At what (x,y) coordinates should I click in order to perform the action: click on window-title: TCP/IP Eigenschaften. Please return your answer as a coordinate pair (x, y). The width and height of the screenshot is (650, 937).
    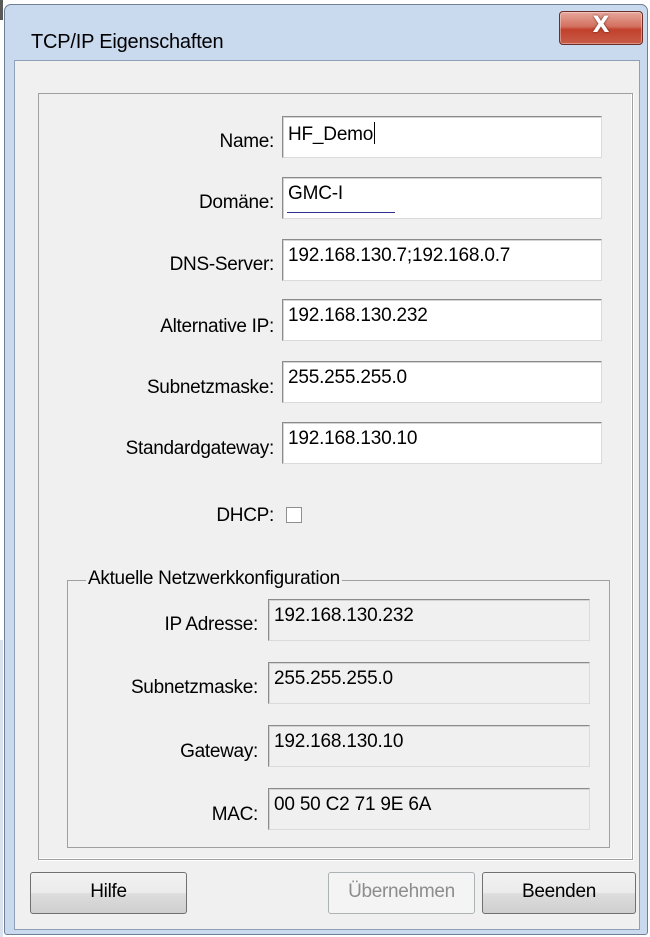
    Looking at the image, I should click on (127, 42).